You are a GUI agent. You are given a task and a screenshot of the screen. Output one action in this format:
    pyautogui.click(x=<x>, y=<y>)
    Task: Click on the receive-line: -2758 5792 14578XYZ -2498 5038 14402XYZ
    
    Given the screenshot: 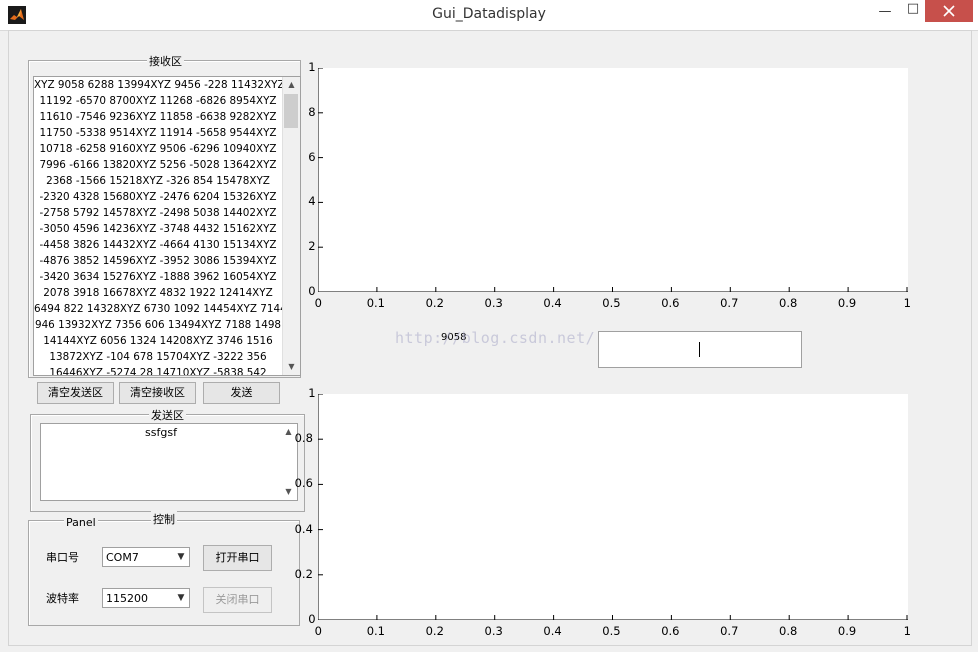 What is the action you would take?
    pyautogui.click(x=158, y=213)
    